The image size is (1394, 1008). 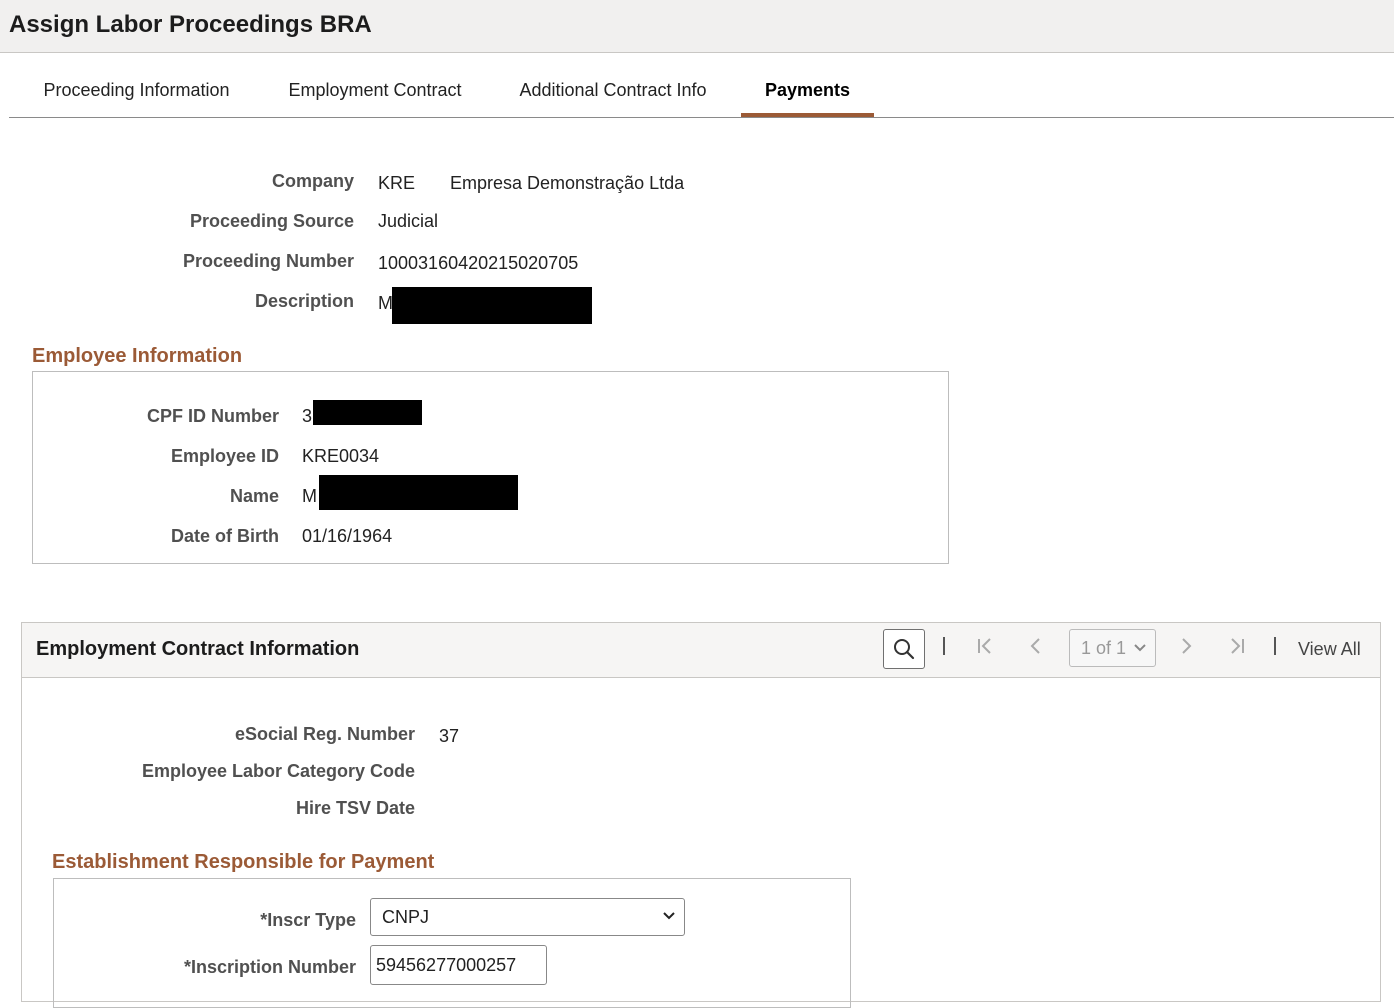 I want to click on previous-page-icon, so click(x=1035, y=646).